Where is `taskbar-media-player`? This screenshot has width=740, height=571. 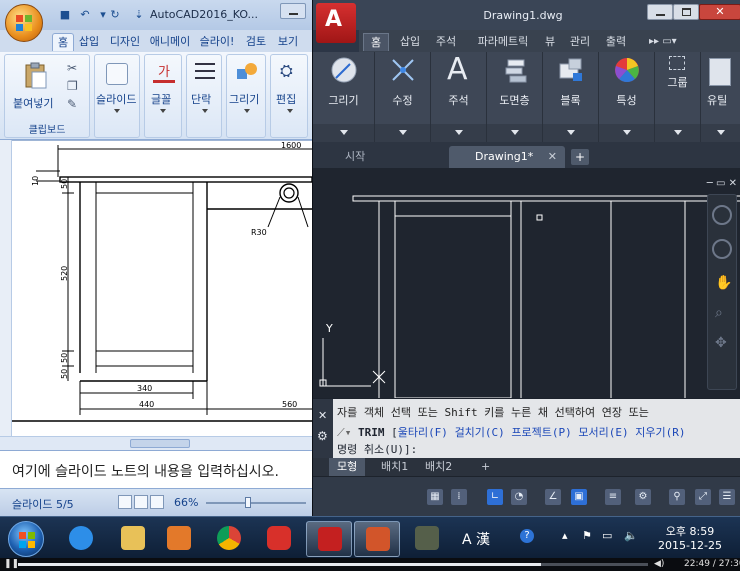
taskbar-media-player is located at coordinates (179, 539).